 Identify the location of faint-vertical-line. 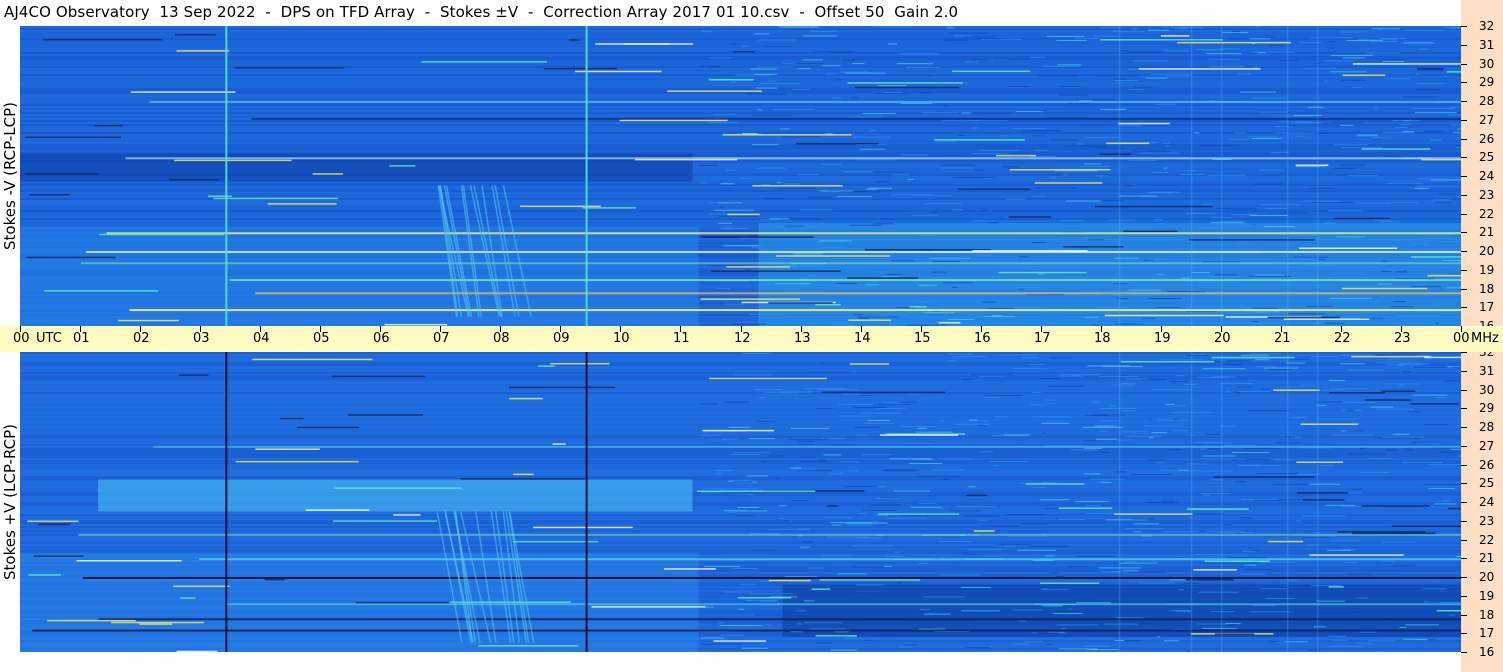
(1191, 176).